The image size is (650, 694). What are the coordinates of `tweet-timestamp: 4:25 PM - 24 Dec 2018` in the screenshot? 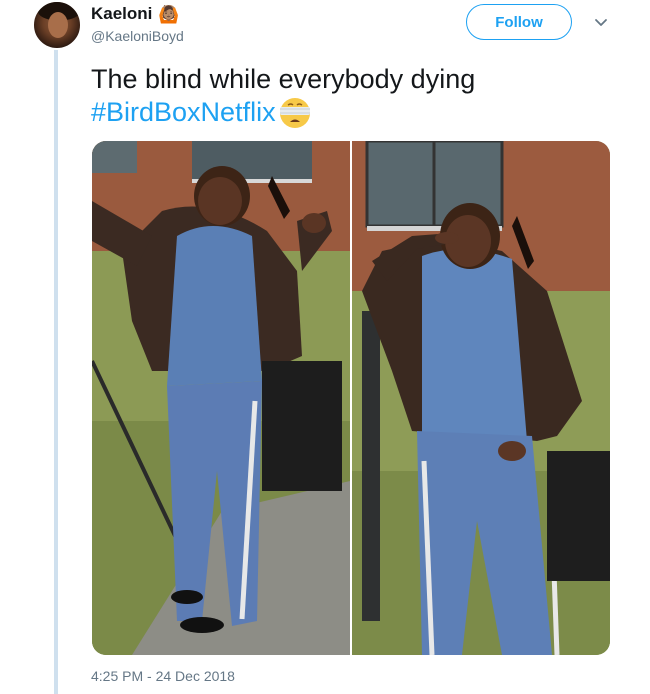 It's located at (163, 676).